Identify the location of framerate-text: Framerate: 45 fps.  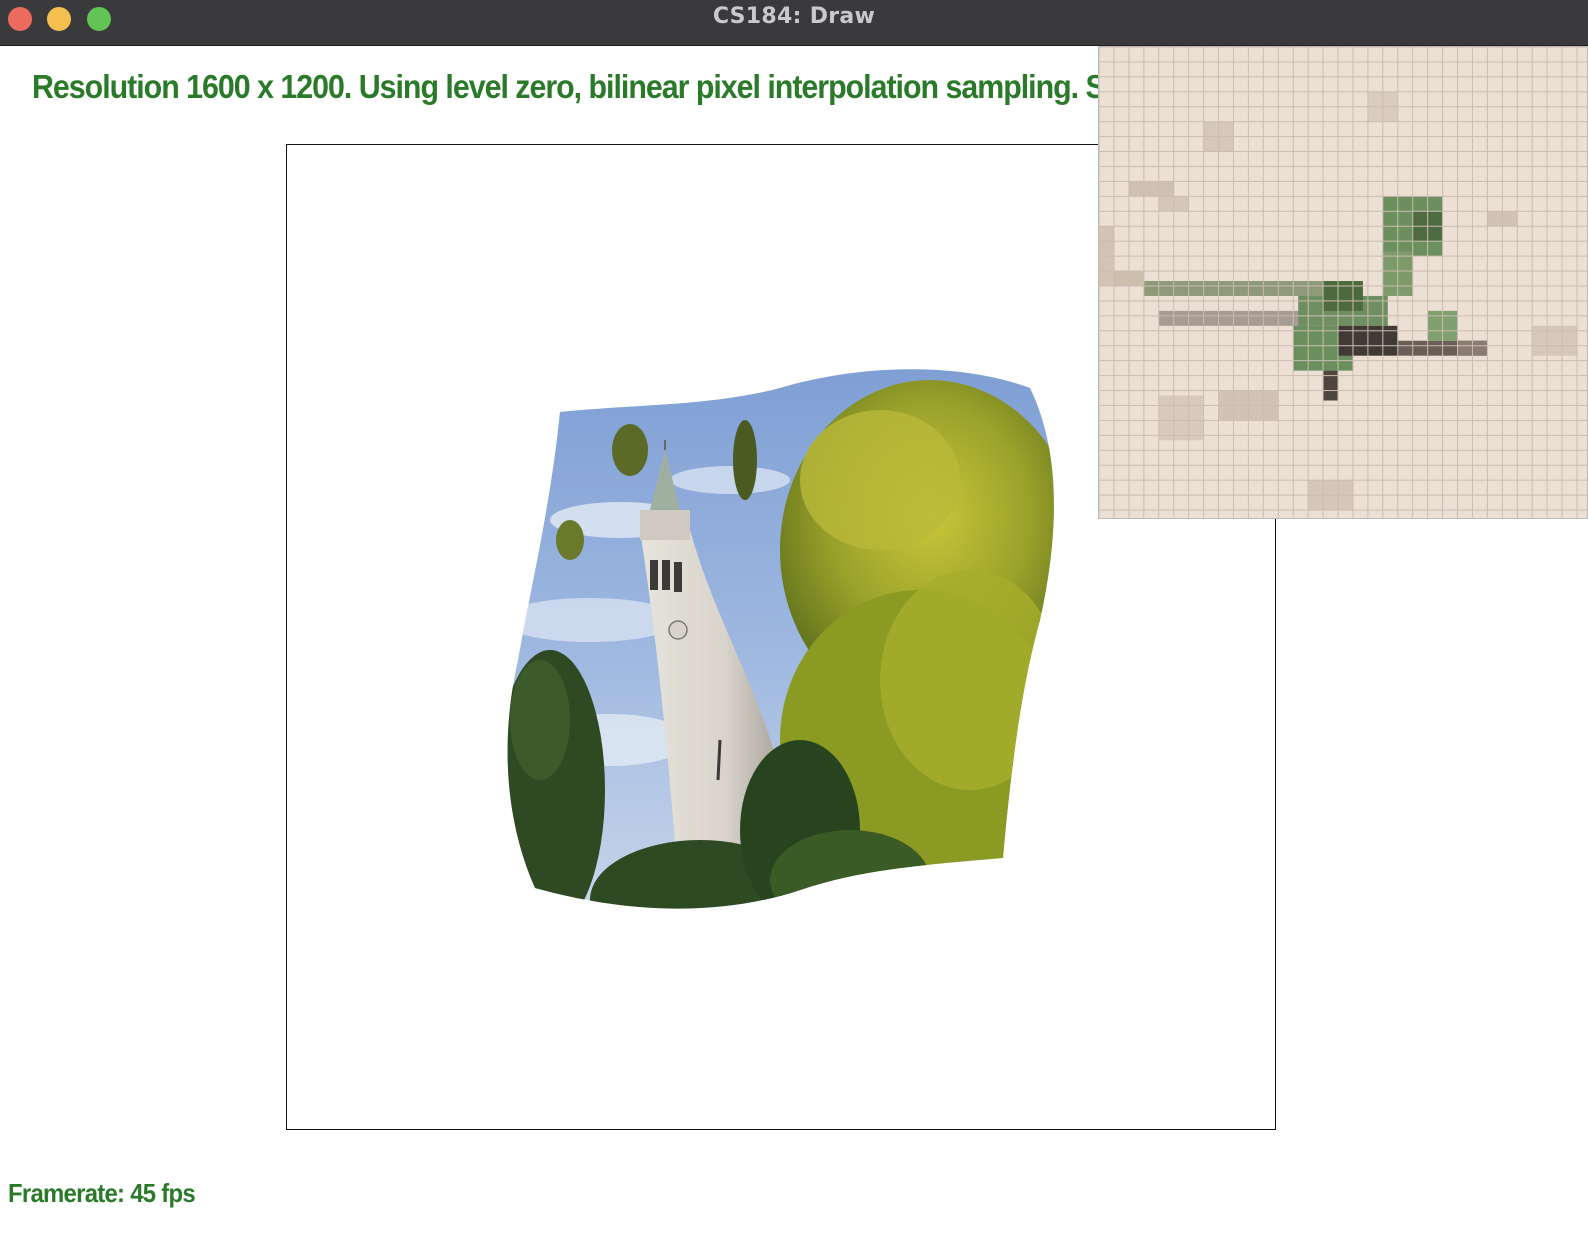
(102, 1193).